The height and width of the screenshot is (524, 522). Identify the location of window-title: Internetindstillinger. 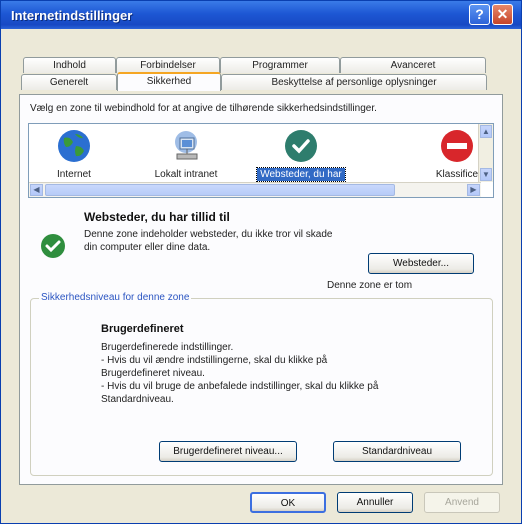
(72, 15).